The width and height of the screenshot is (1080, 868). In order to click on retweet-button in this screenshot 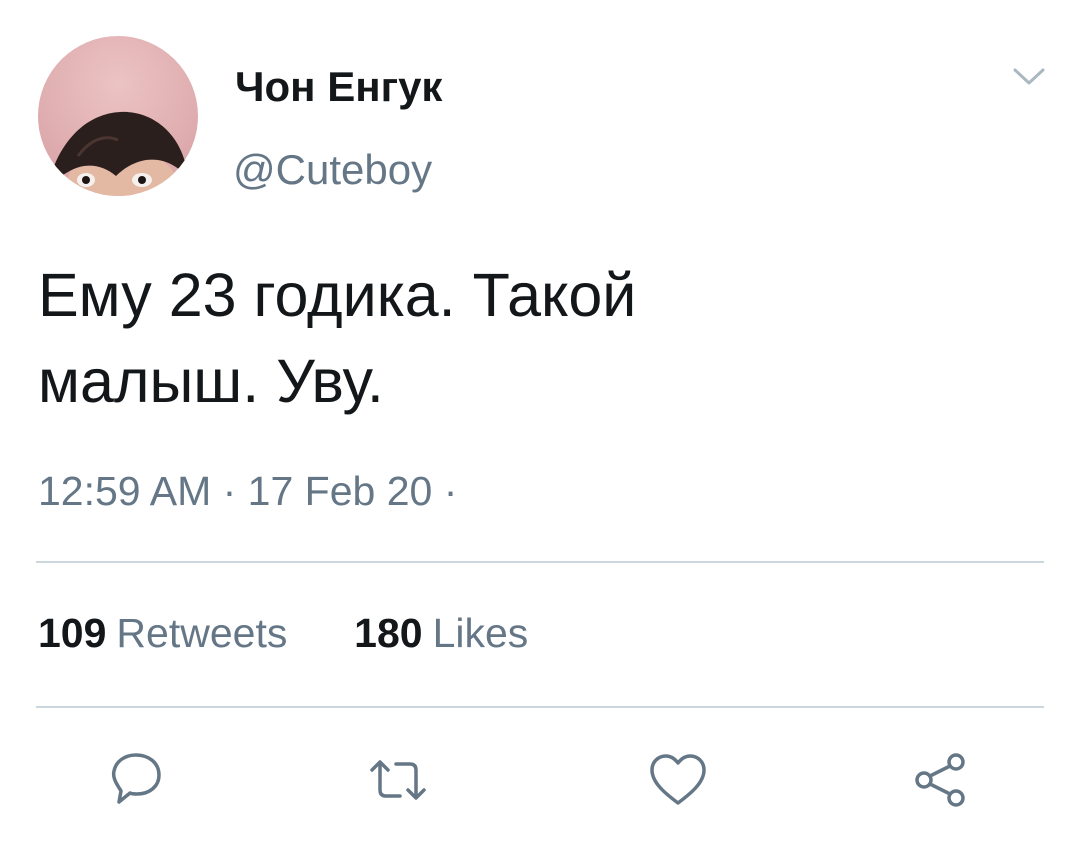, I will do `click(398, 780)`.